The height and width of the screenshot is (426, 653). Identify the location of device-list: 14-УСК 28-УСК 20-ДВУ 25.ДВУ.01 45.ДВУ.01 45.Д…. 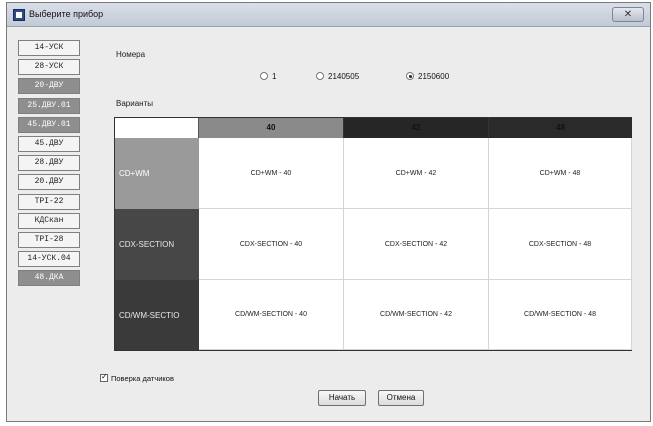
(54, 164).